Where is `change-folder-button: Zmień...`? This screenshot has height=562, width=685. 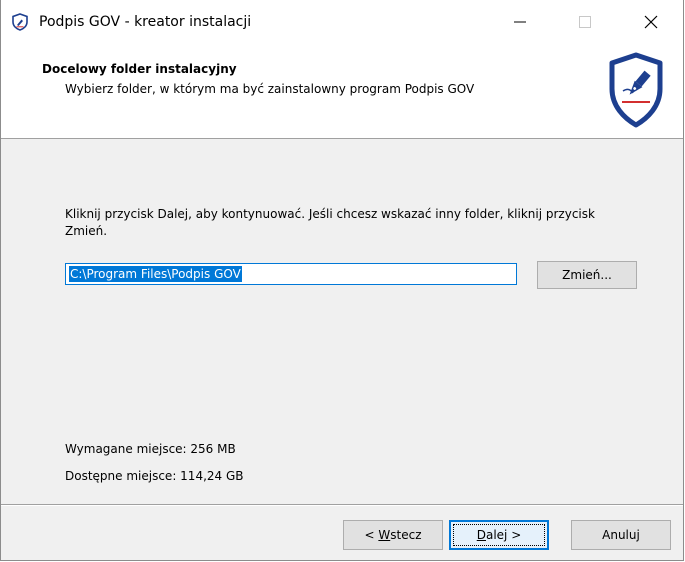
change-folder-button: Zmień... is located at coordinates (587, 275).